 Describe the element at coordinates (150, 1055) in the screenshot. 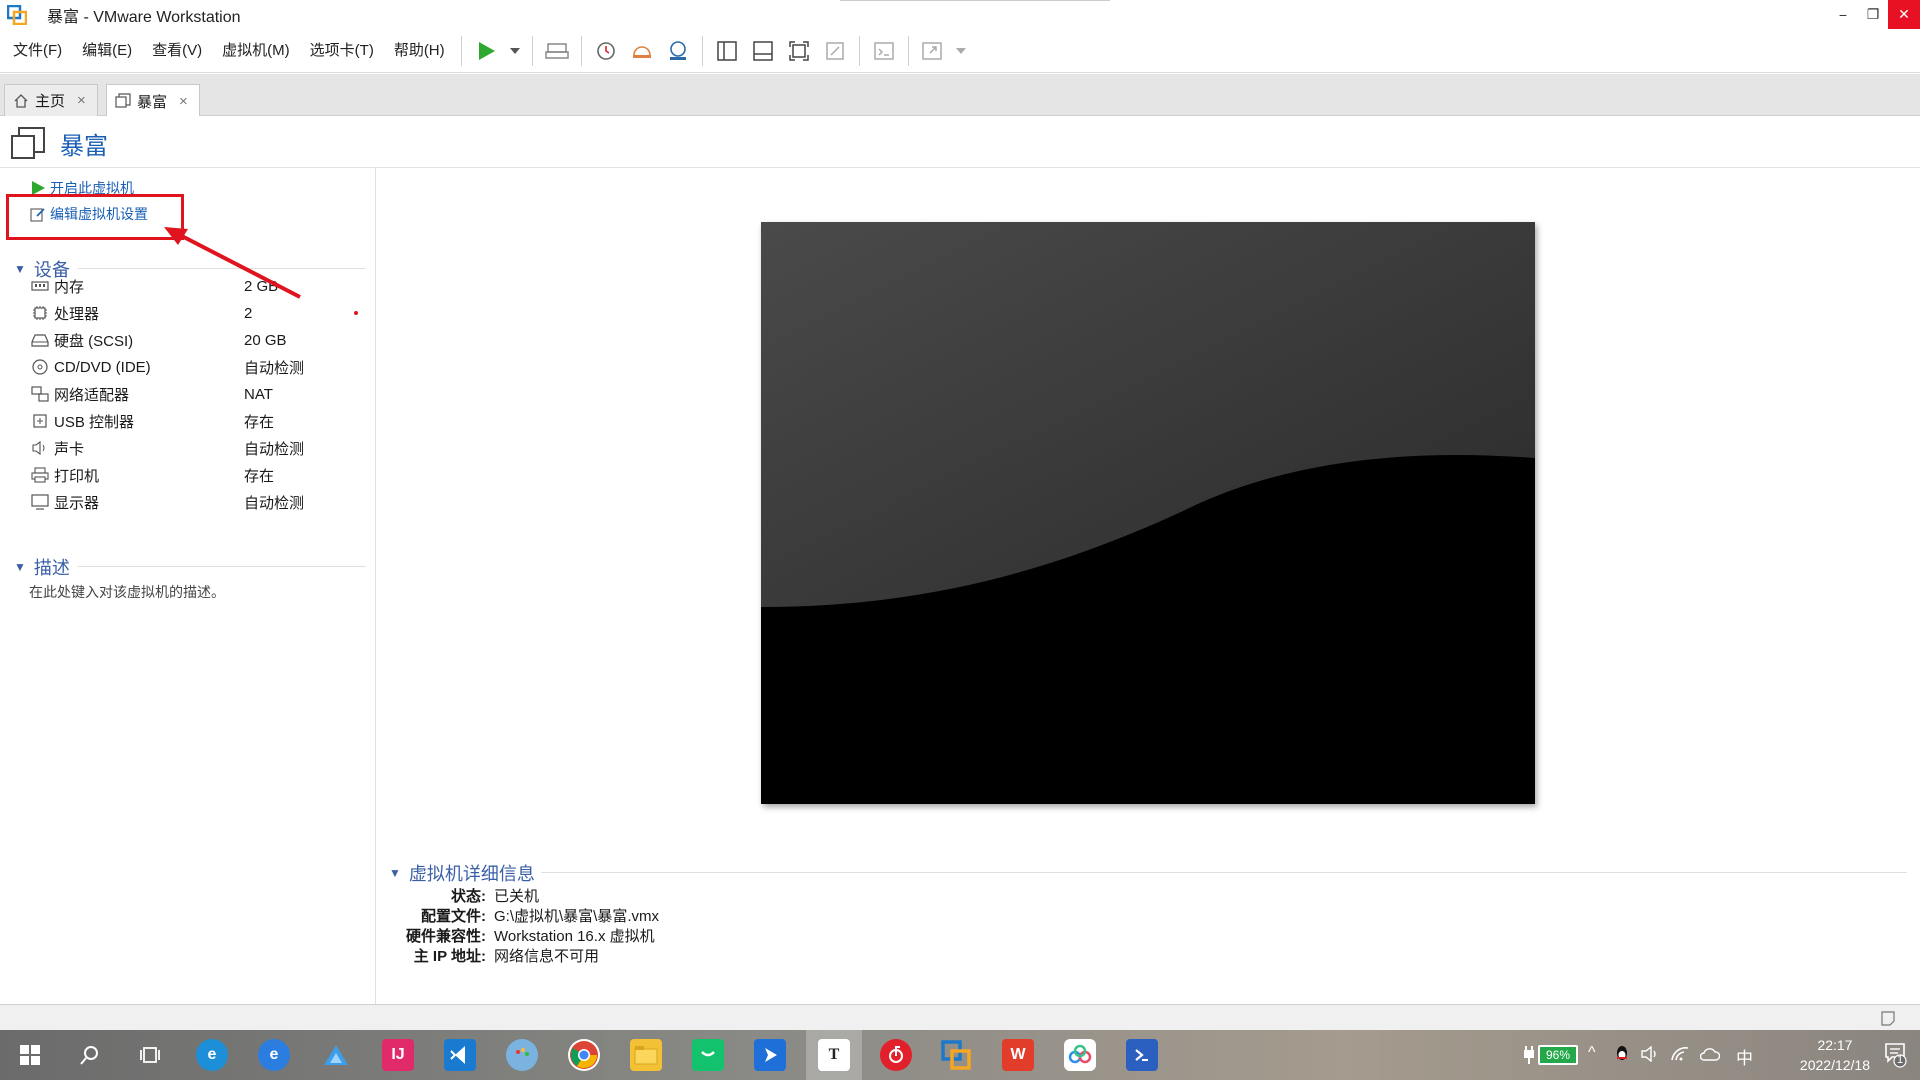

I see `task-view-icon` at that location.